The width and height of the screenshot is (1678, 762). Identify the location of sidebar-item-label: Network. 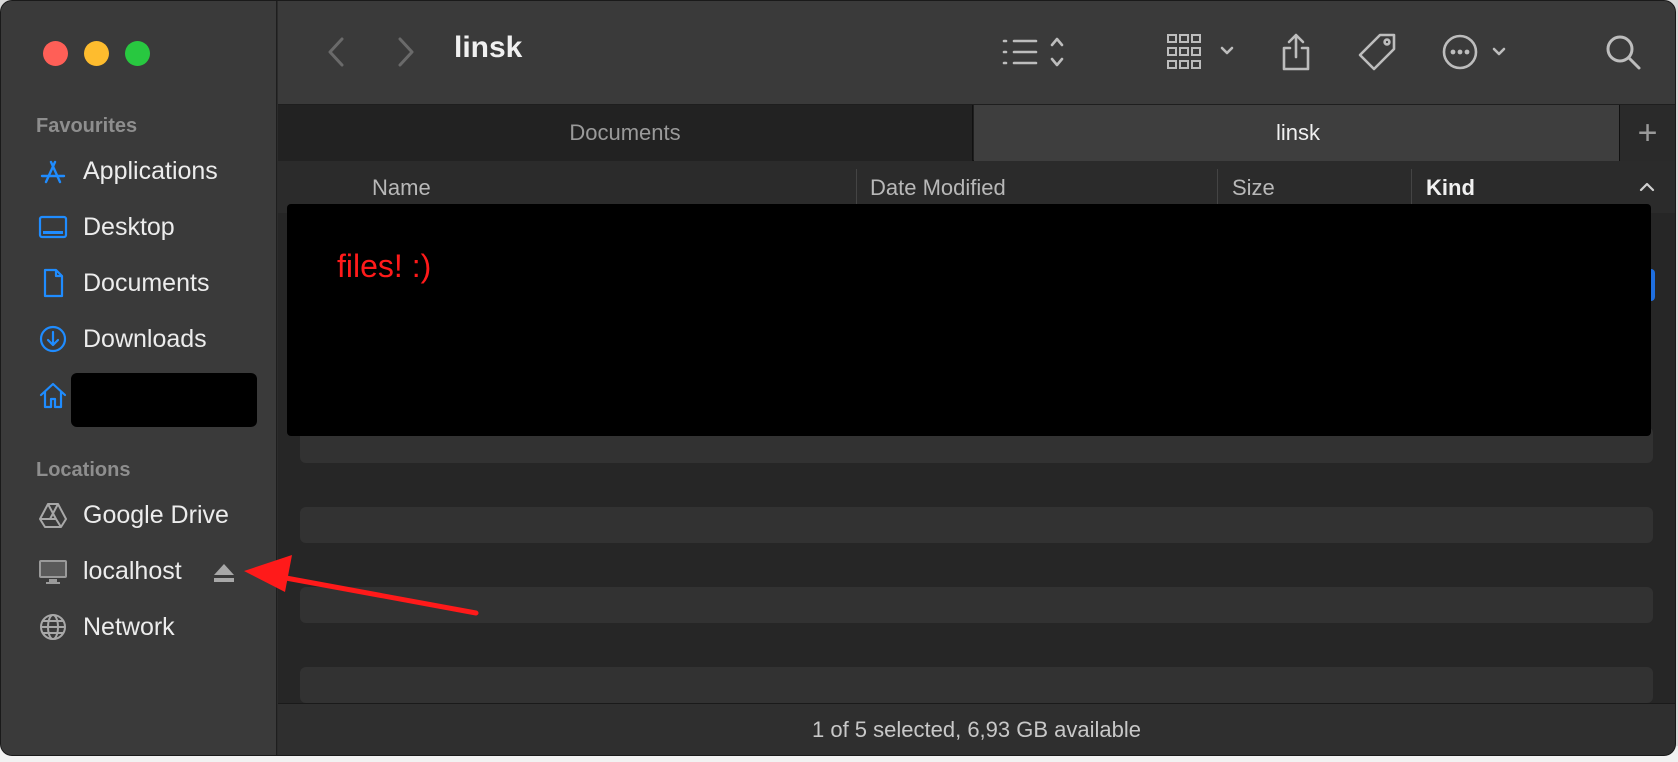
(129, 626).